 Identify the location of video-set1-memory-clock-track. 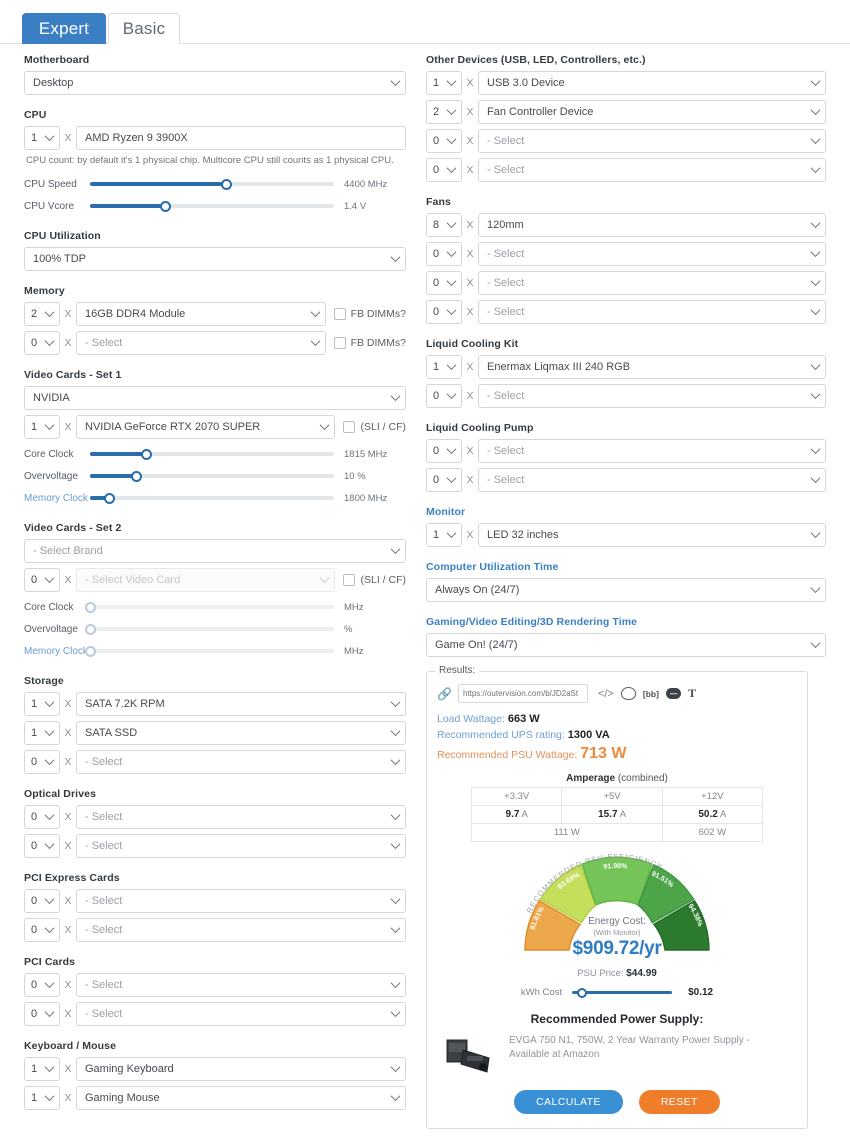
(212, 498).